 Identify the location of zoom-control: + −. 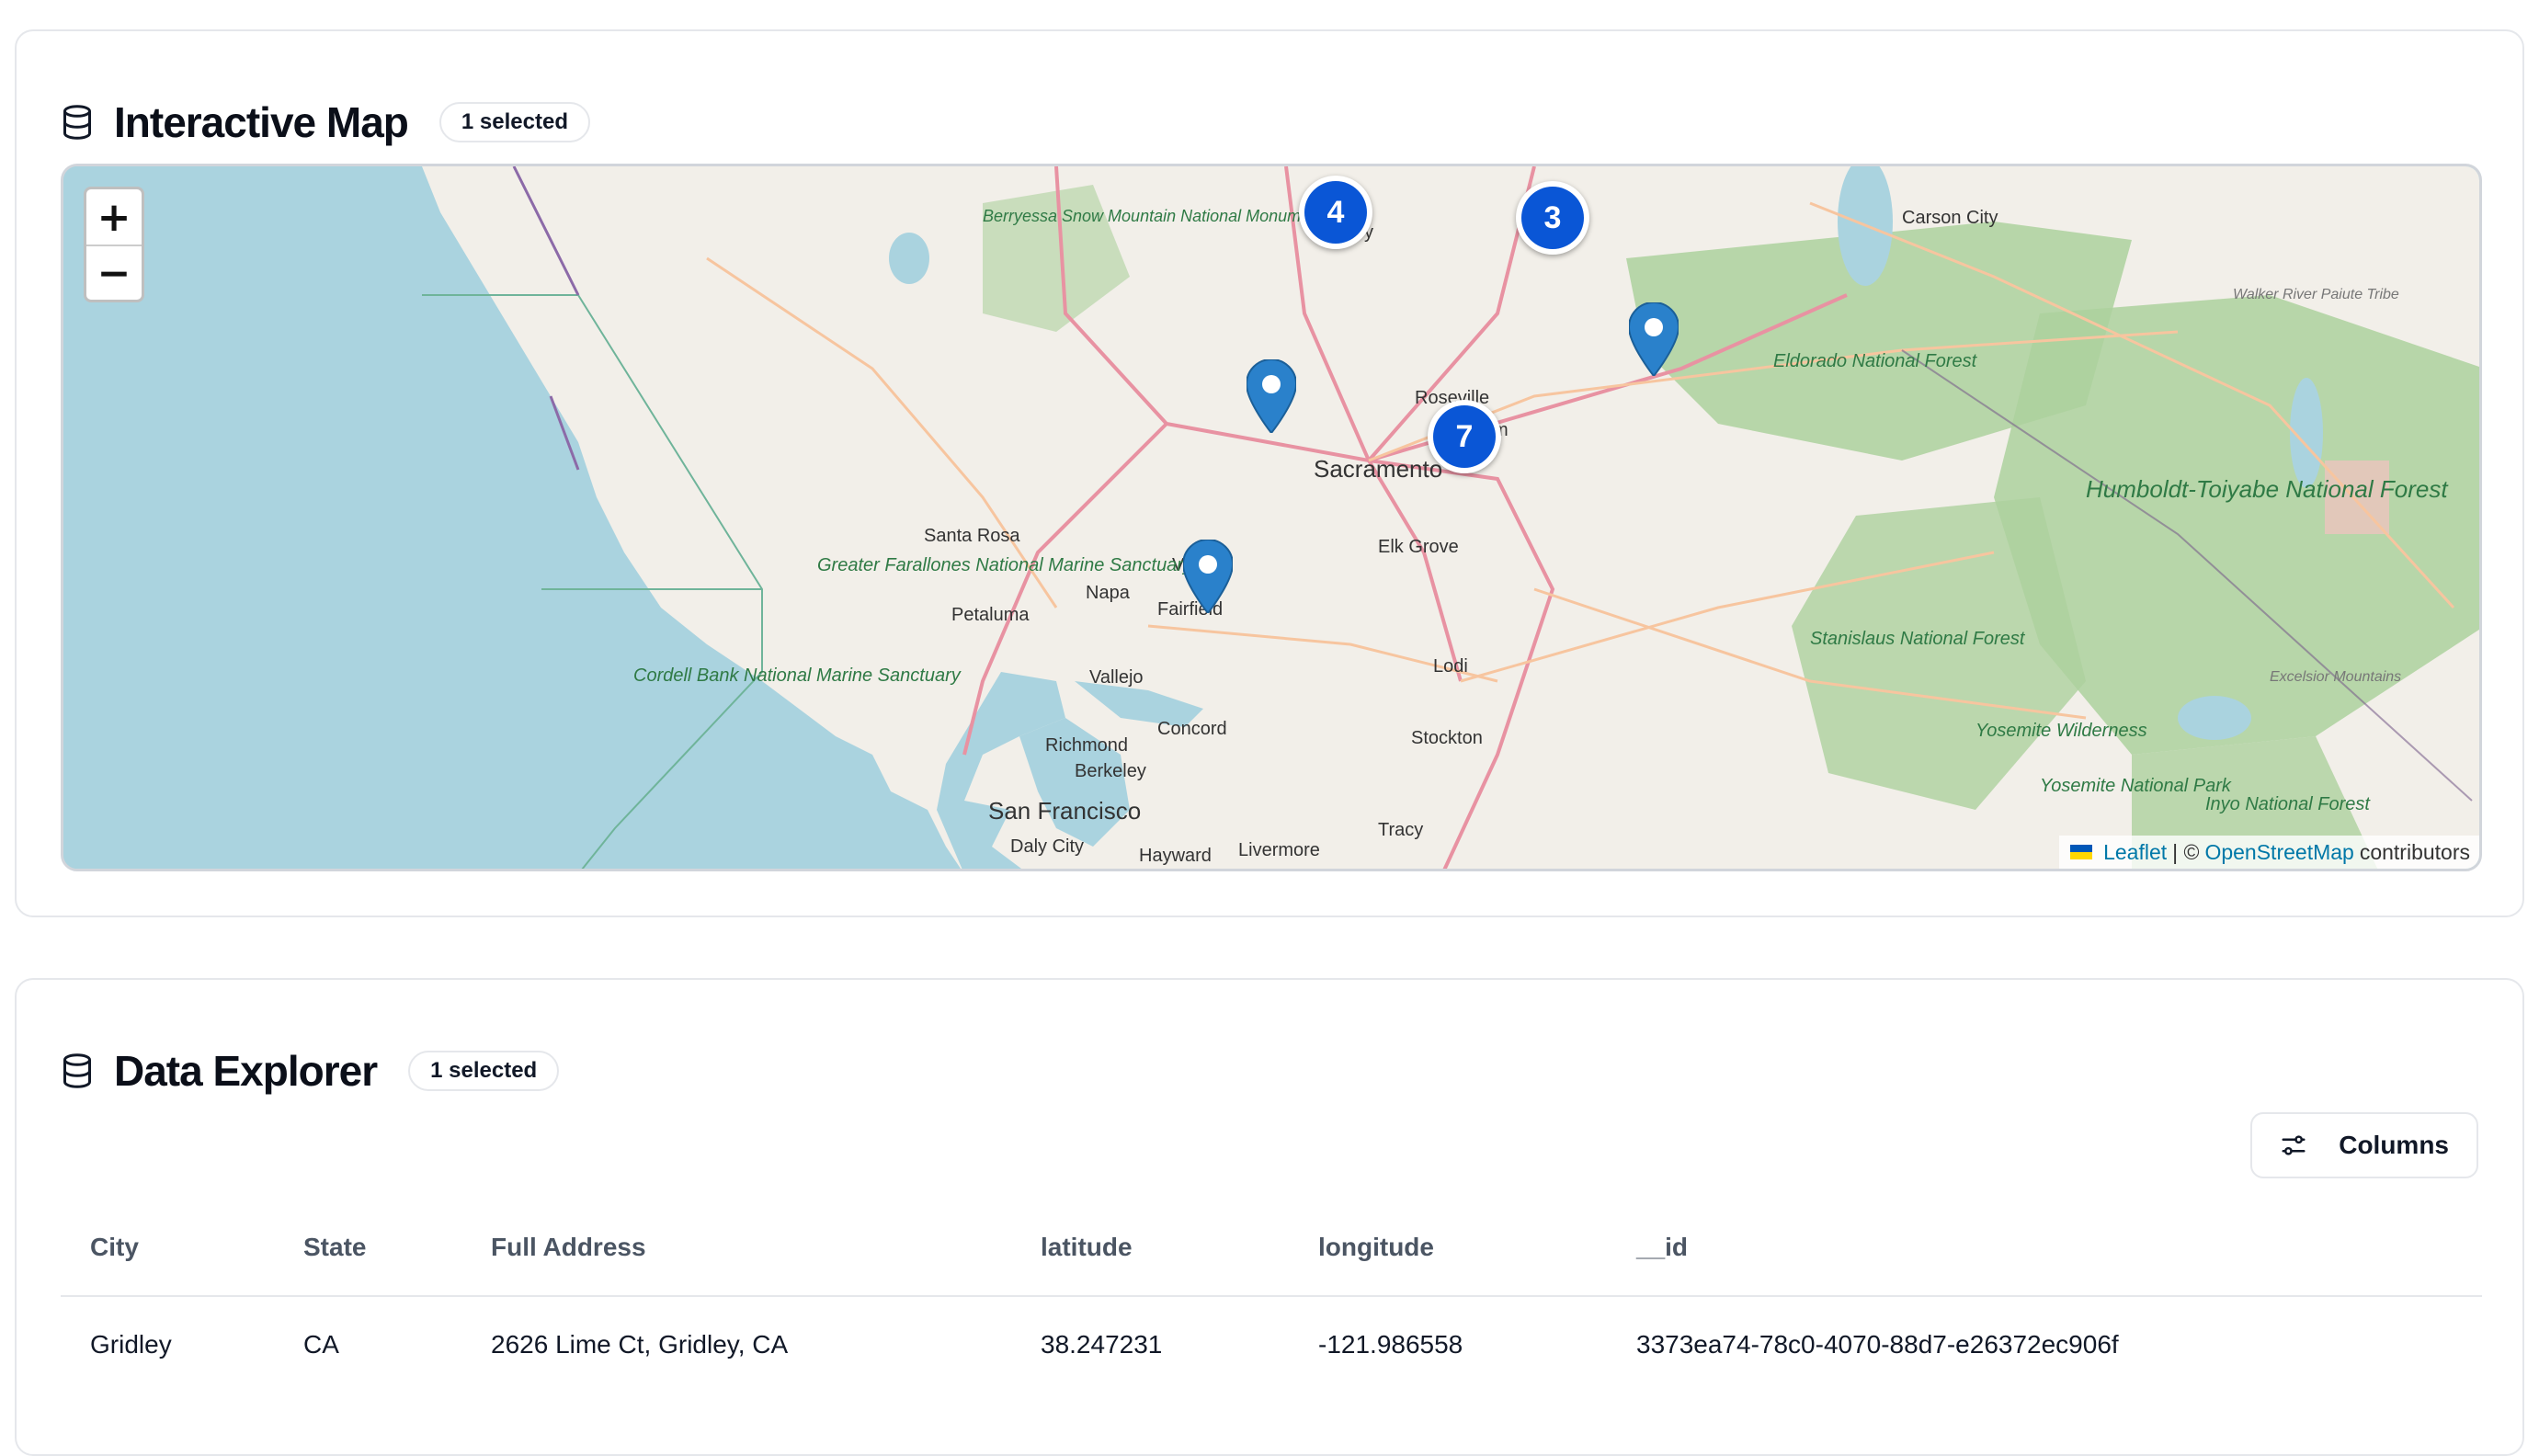
(114, 244).